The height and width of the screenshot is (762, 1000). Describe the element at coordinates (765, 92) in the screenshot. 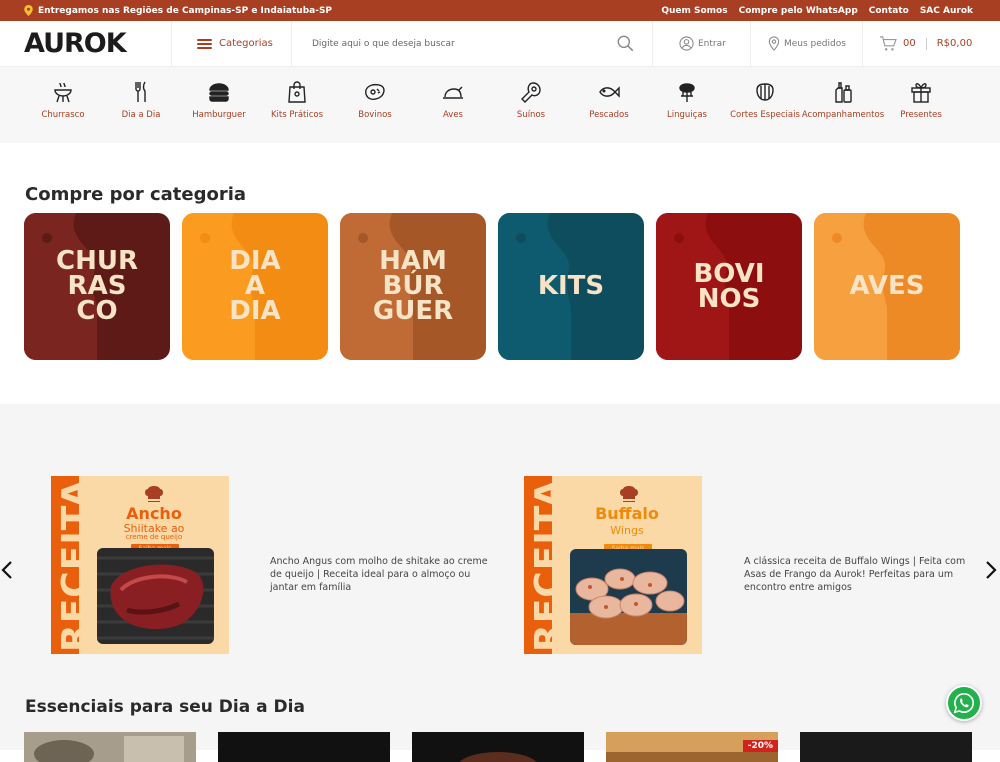

I see `ribs-icon` at that location.